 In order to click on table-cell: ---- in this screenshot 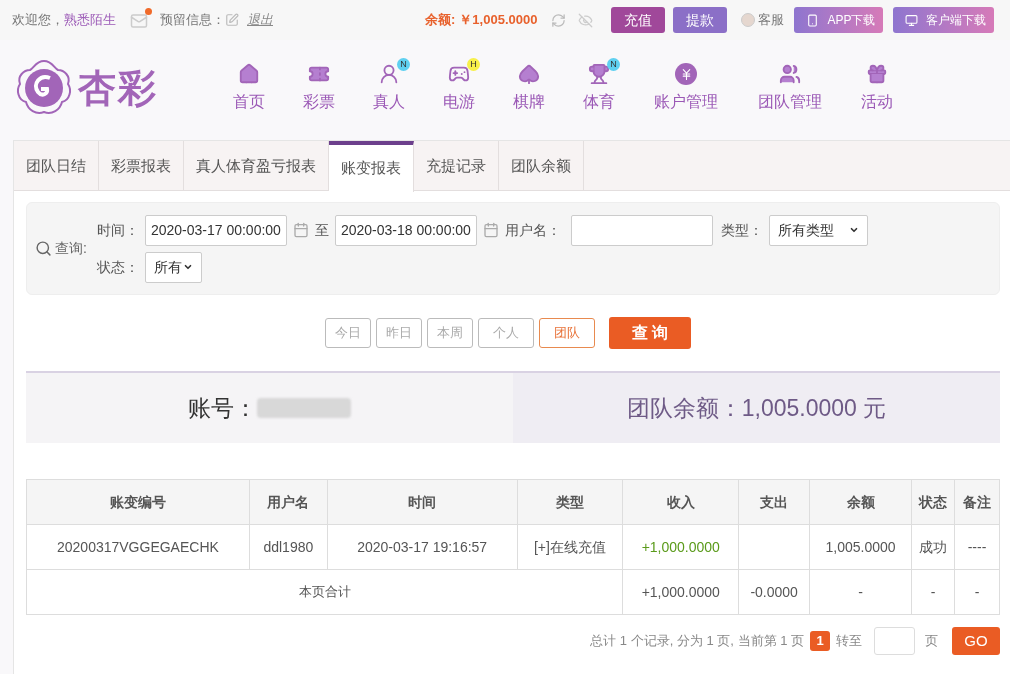, I will do `click(977, 547)`.